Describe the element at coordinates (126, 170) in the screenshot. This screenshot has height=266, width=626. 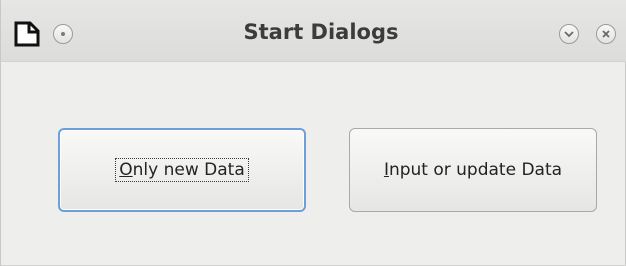
I see `mnemonic-o: O` at that location.